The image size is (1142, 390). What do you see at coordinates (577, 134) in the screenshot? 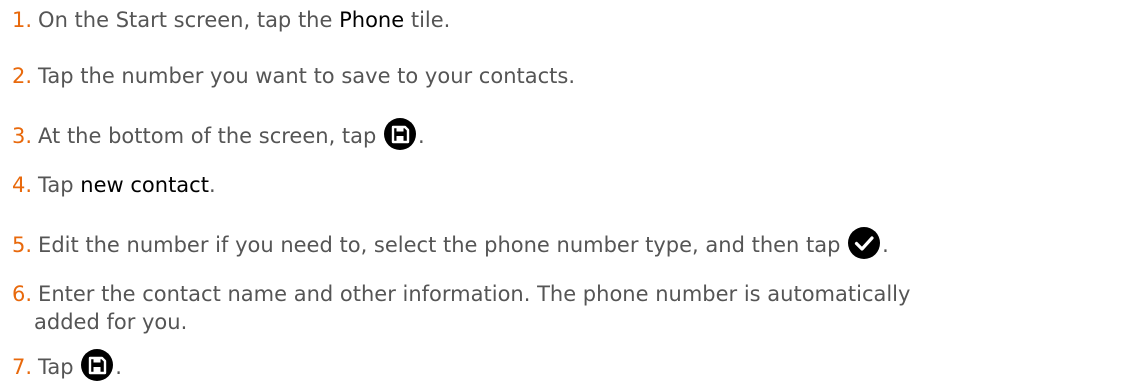
I see `step-3: 3. At the bottom of the screen, tap .` at bounding box center [577, 134].